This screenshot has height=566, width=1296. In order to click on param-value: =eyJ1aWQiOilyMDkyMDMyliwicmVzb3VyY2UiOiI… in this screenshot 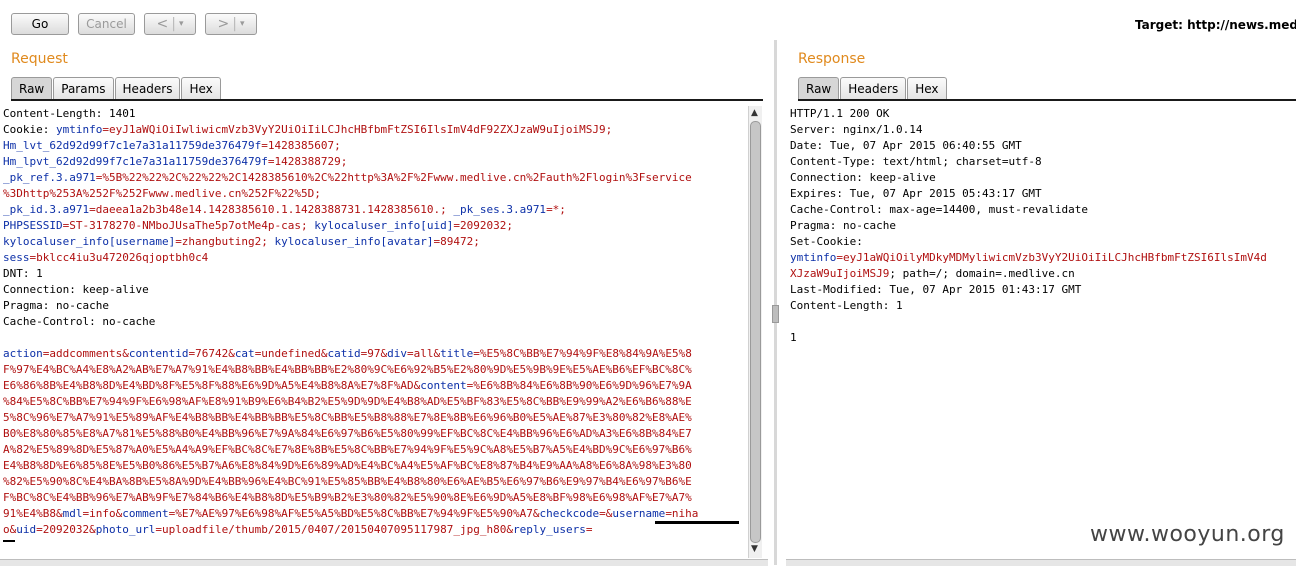, I will do `click(1051, 257)`.